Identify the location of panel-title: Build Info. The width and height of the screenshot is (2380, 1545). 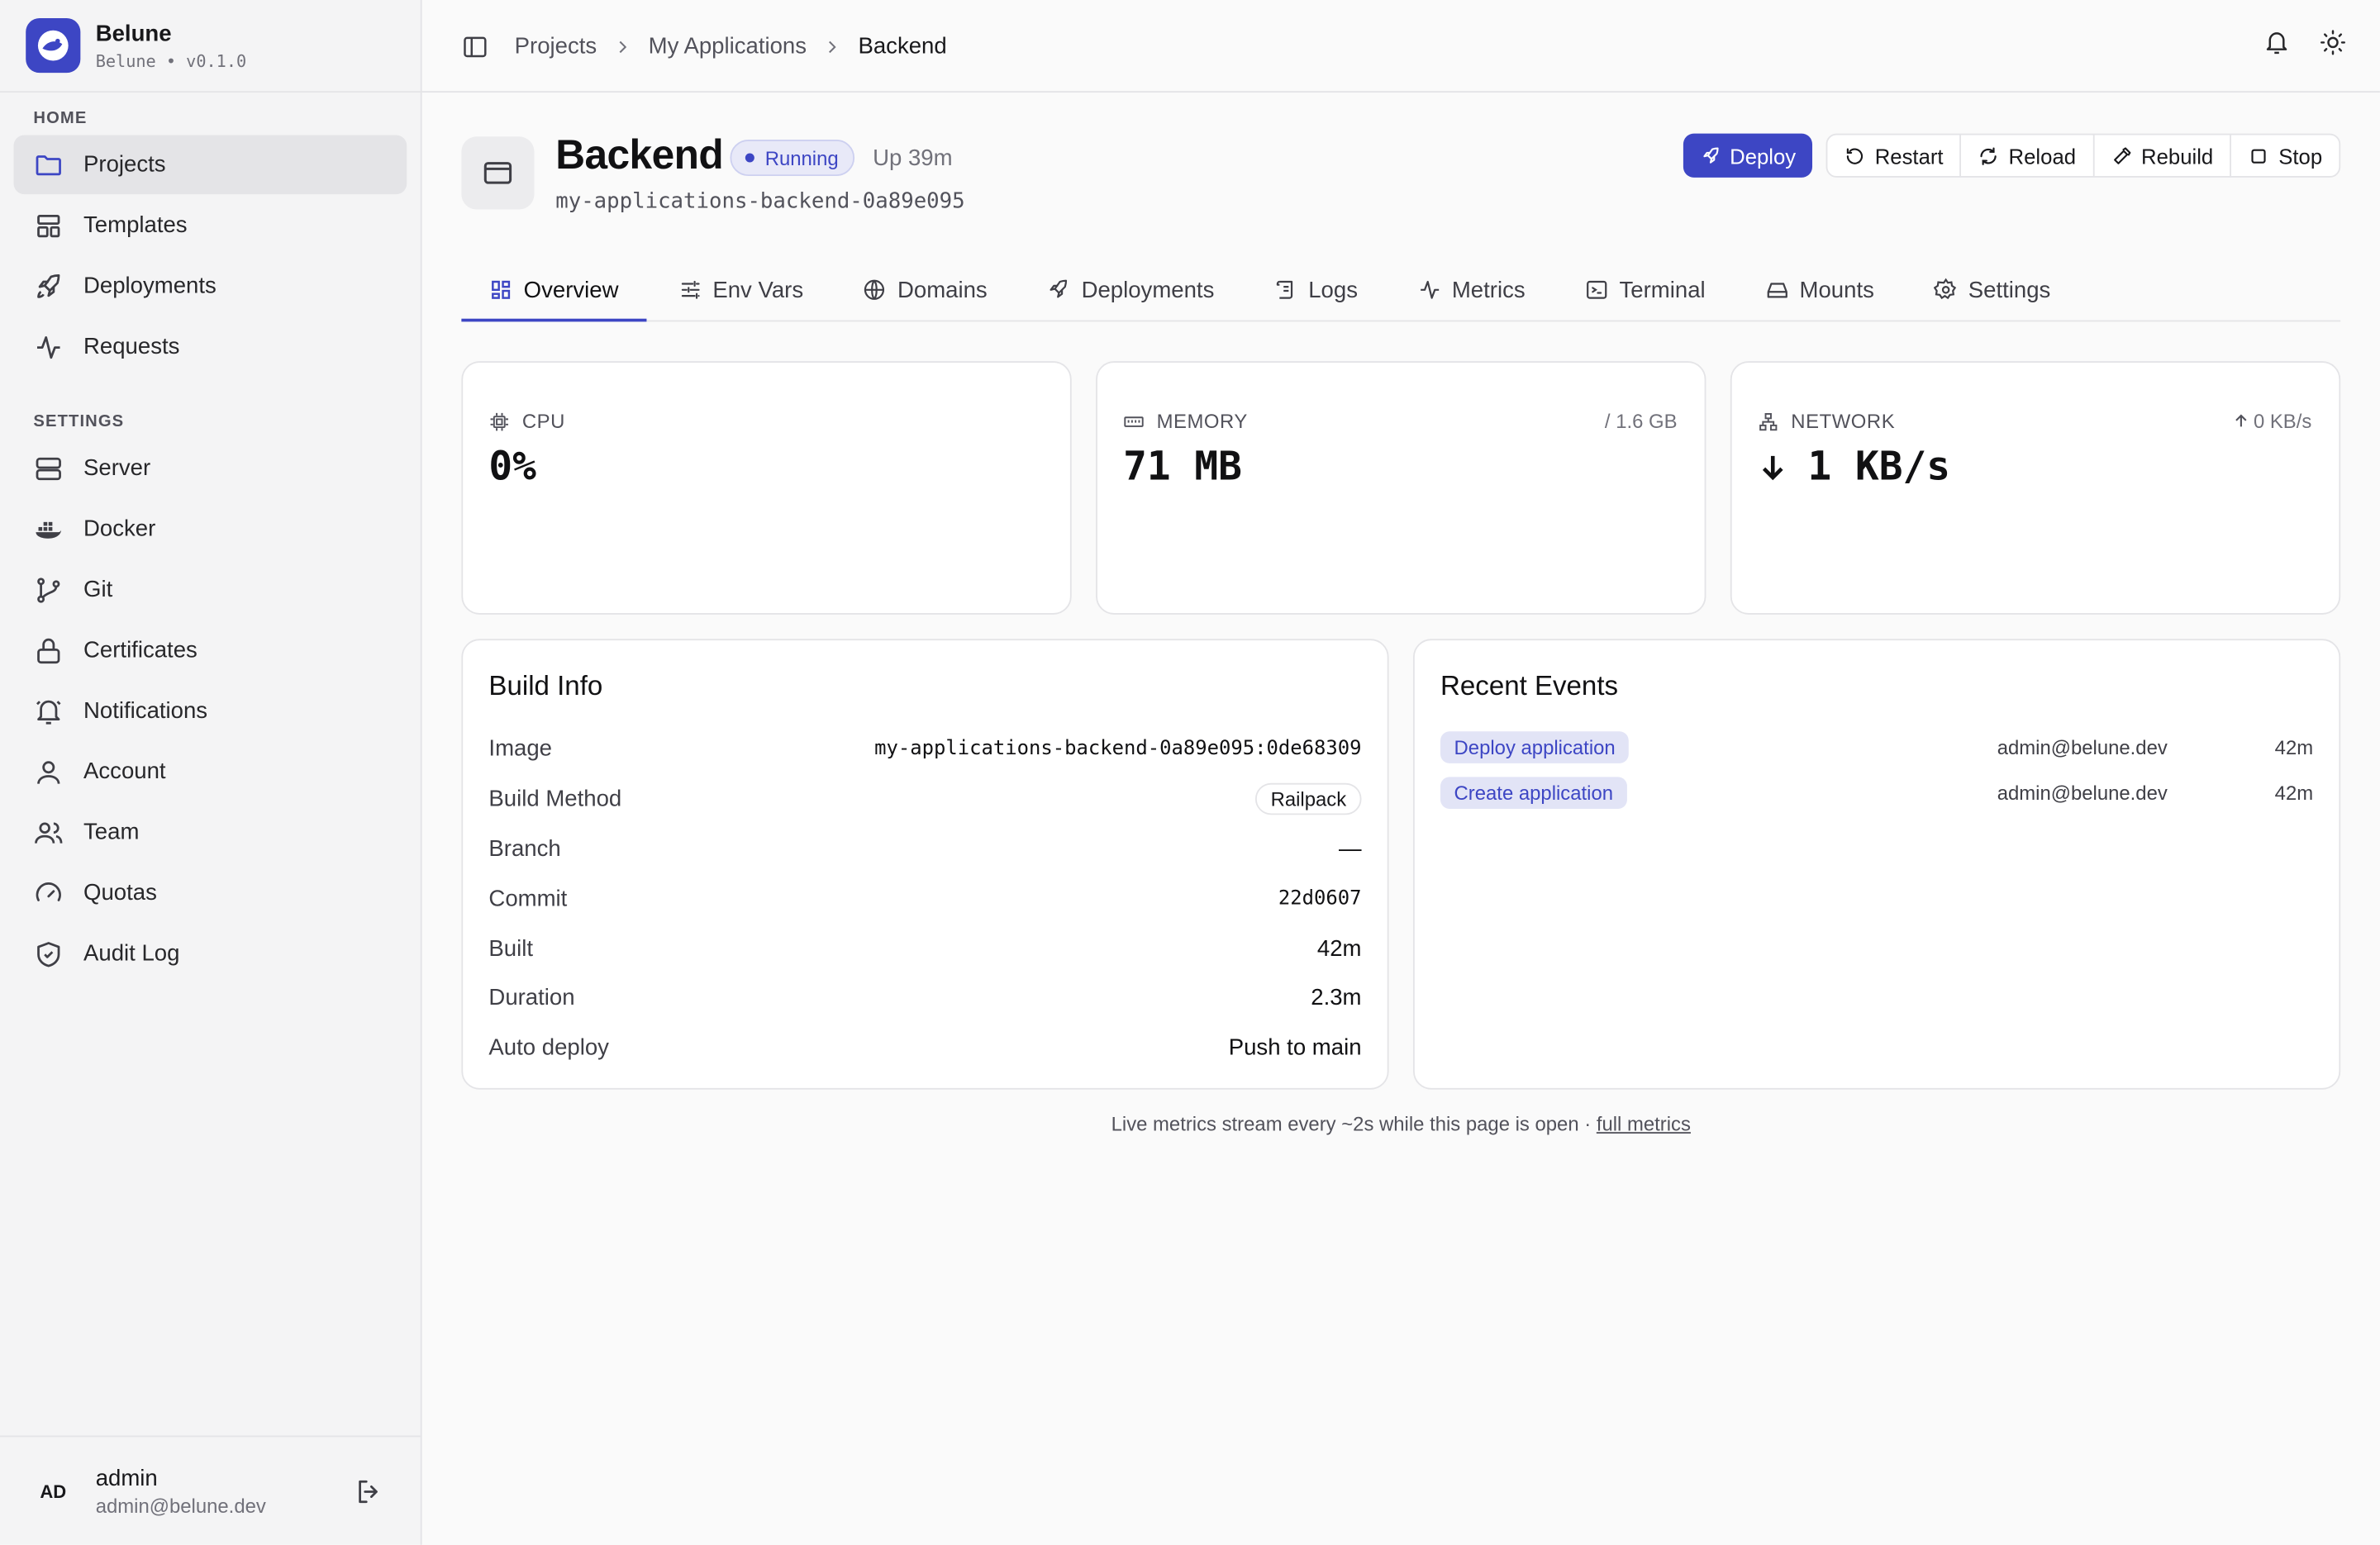
(545, 685).